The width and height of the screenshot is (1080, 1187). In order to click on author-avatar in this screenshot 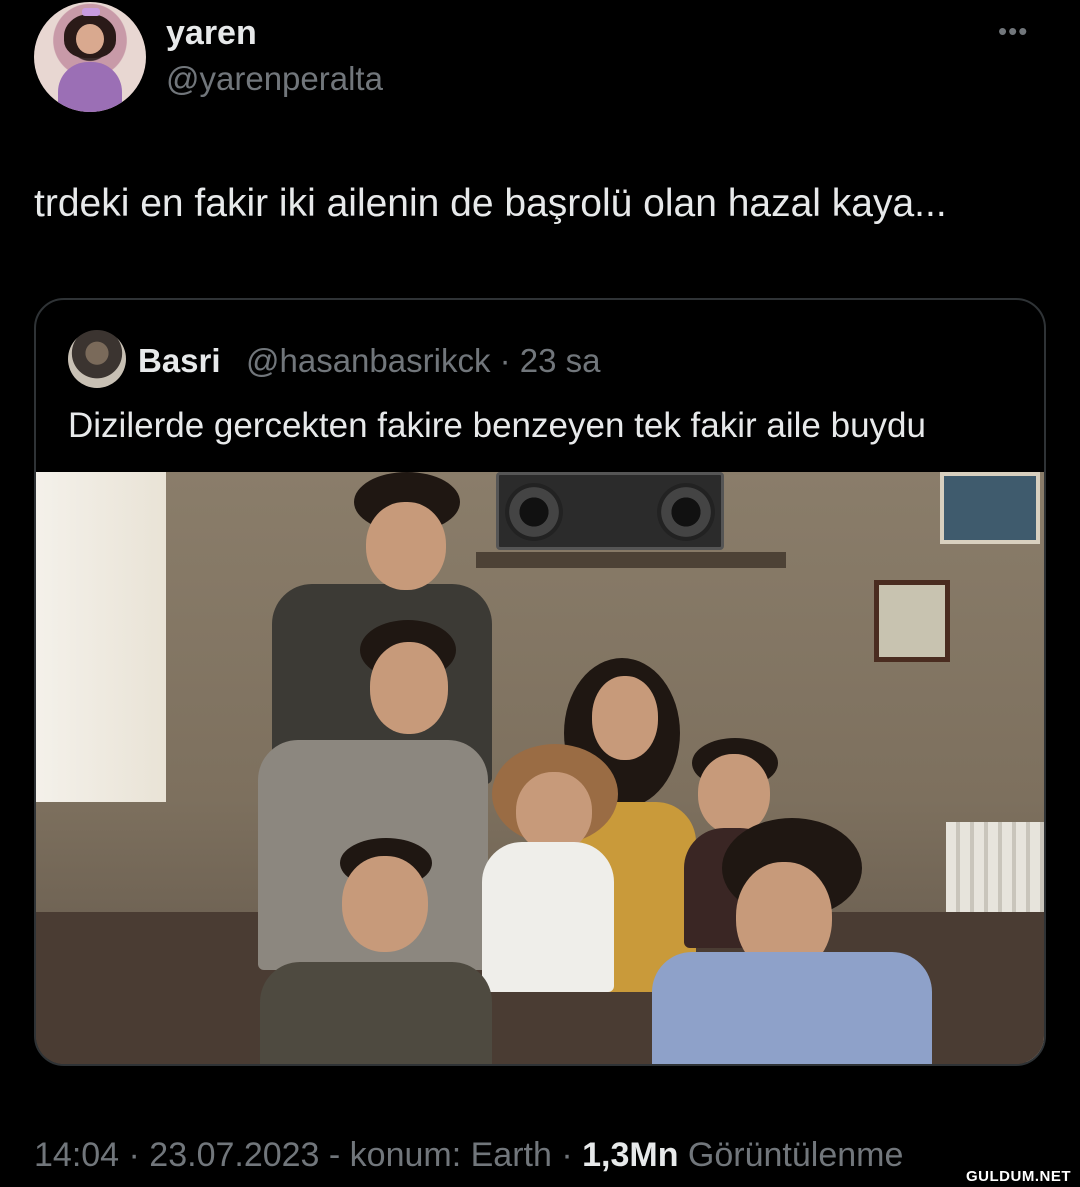, I will do `click(90, 57)`.